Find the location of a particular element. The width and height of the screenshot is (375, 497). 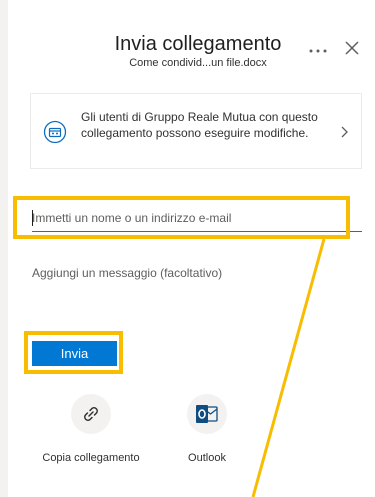

text-cursor is located at coordinates (32, 218).